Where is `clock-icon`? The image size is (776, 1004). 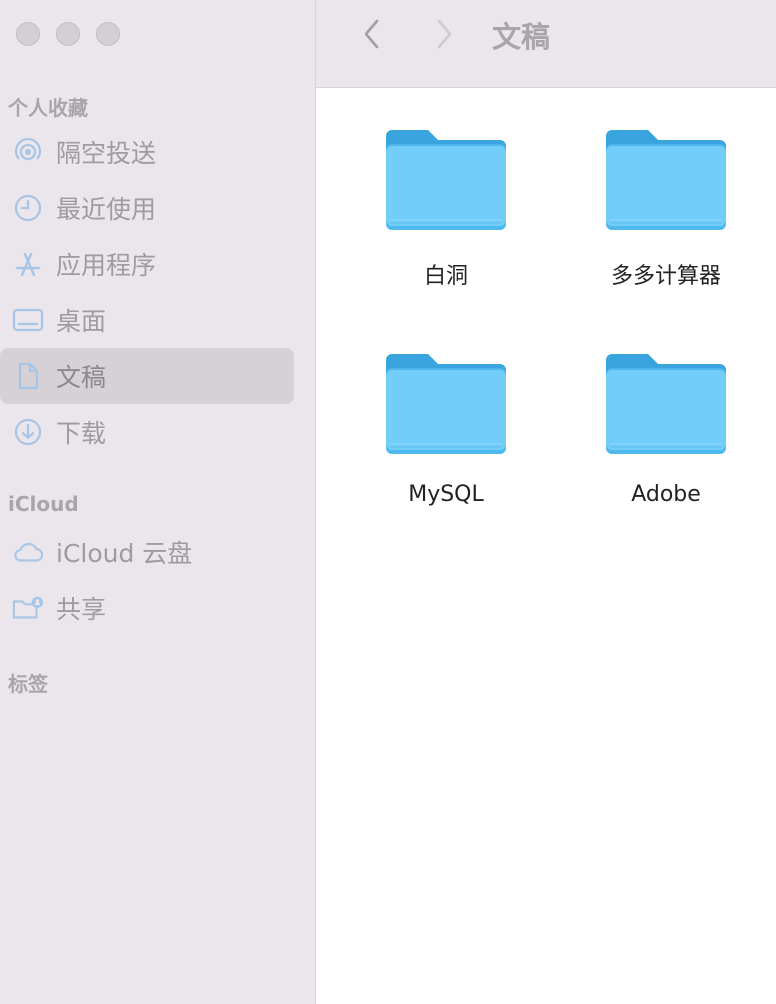
clock-icon is located at coordinates (28, 208).